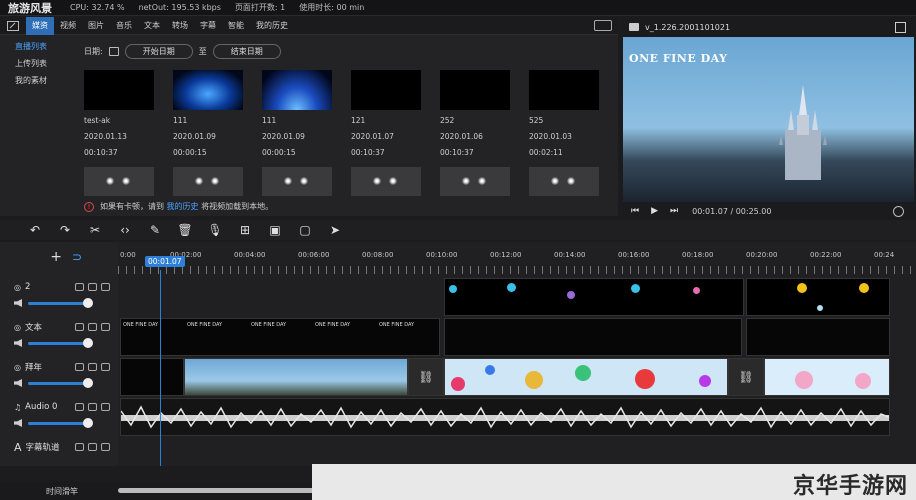 The height and width of the screenshot is (500, 916). Describe the element at coordinates (635, 211) in the screenshot. I see `prev-frame-icon: ⏮` at that location.